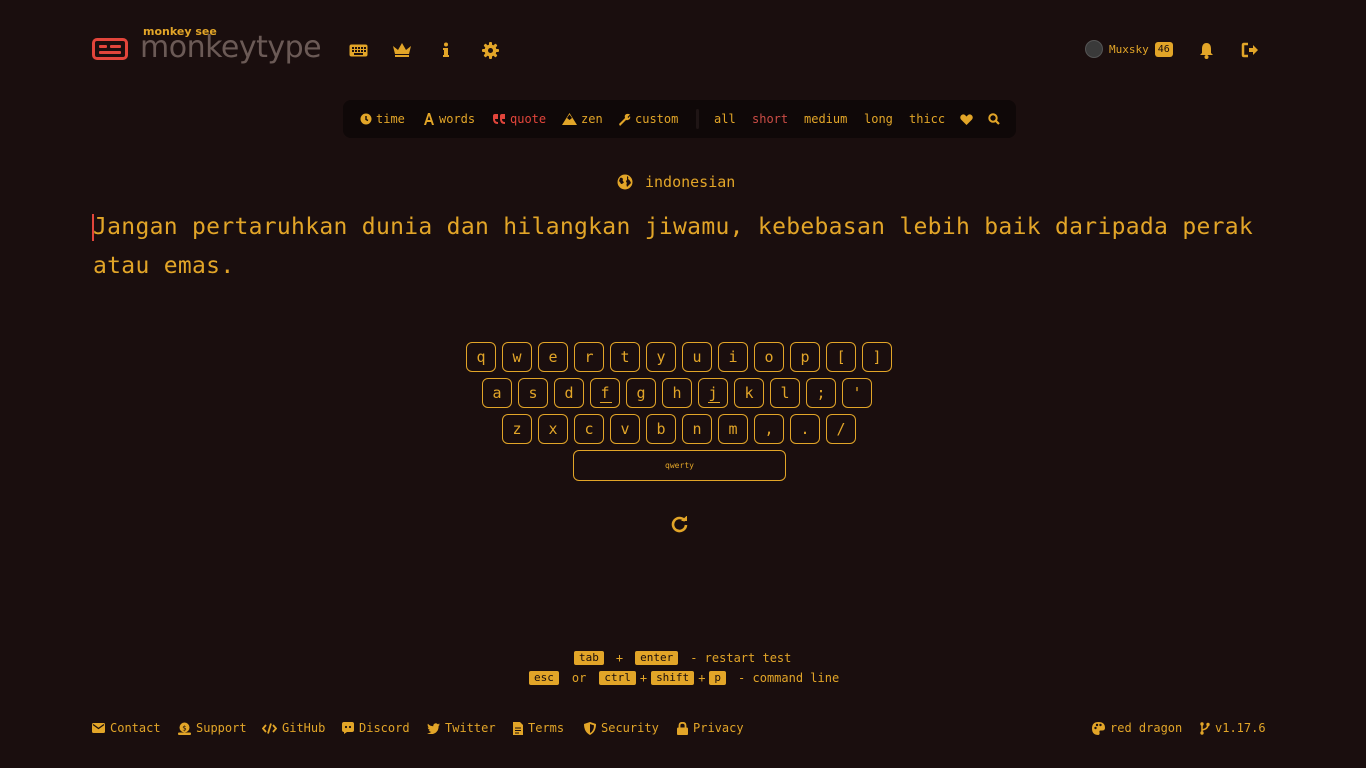 This screenshot has width=1366, height=768. I want to click on restart-icon, so click(679, 524).